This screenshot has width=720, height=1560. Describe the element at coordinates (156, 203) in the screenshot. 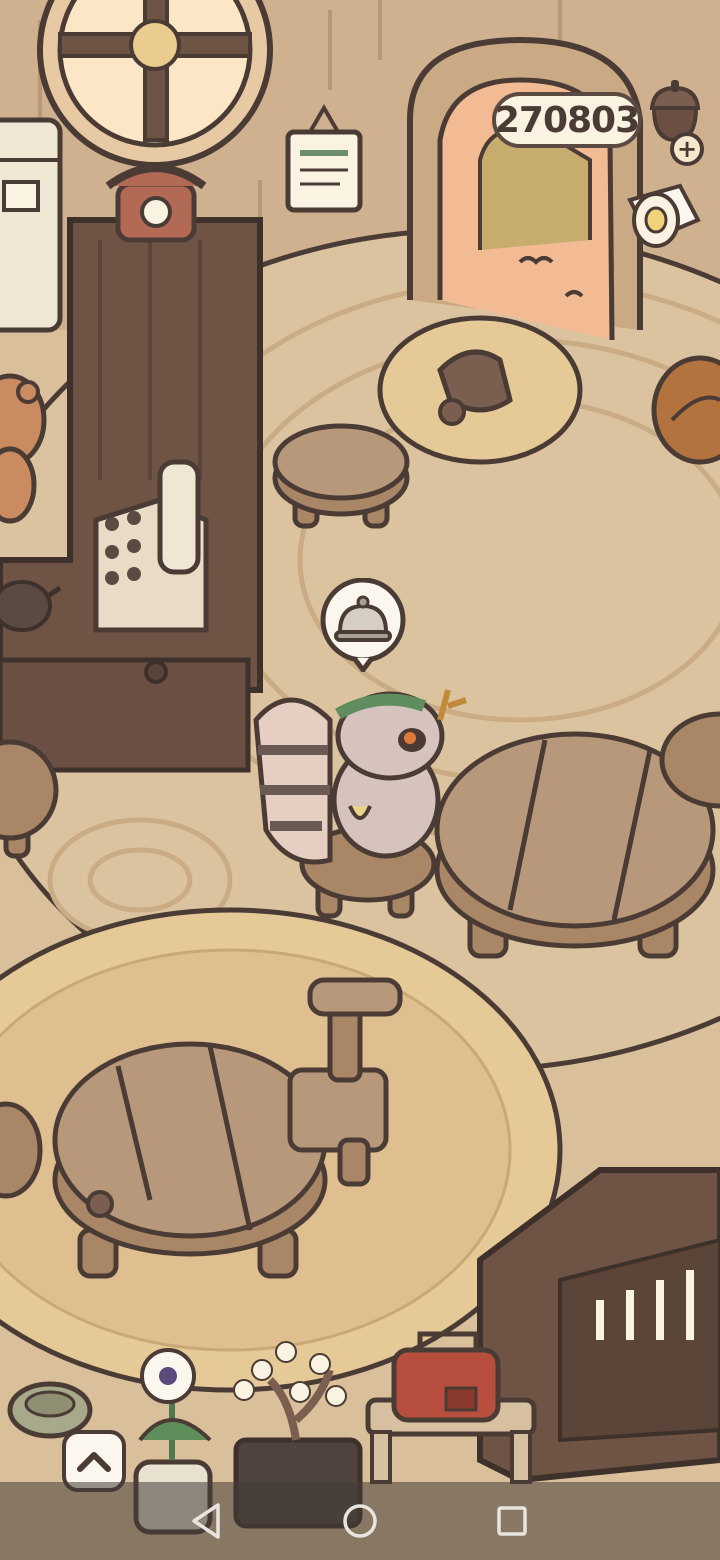

I see `rotary-telephone` at that location.